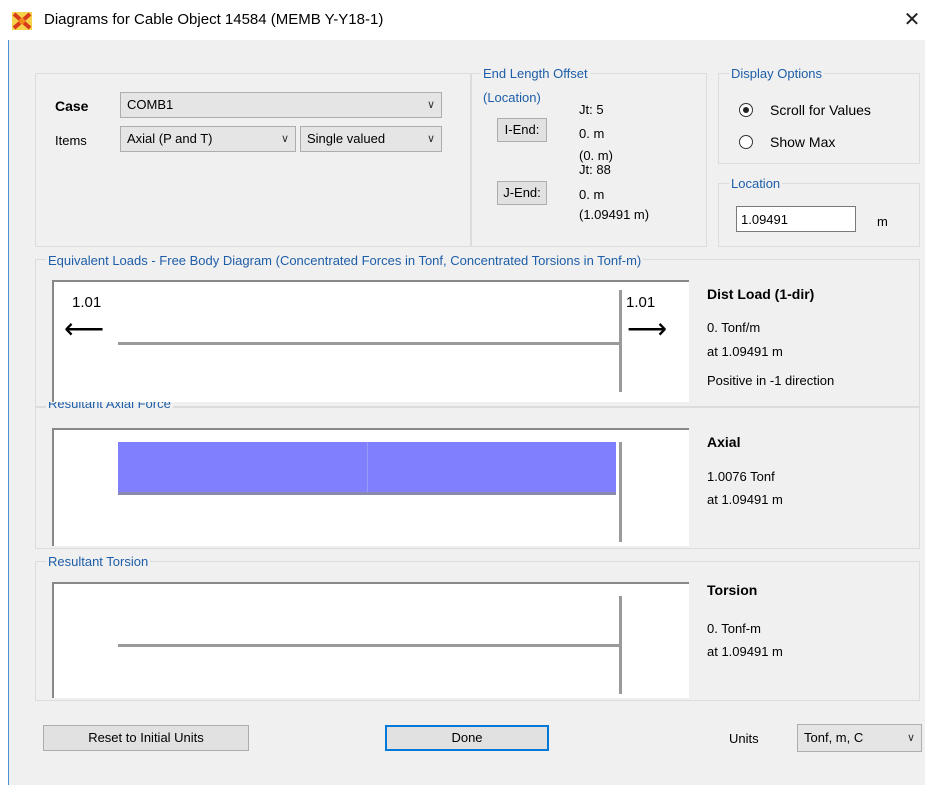 The width and height of the screenshot is (926, 787). Describe the element at coordinates (369, 645) in the screenshot. I see `torsion-member-line` at that location.